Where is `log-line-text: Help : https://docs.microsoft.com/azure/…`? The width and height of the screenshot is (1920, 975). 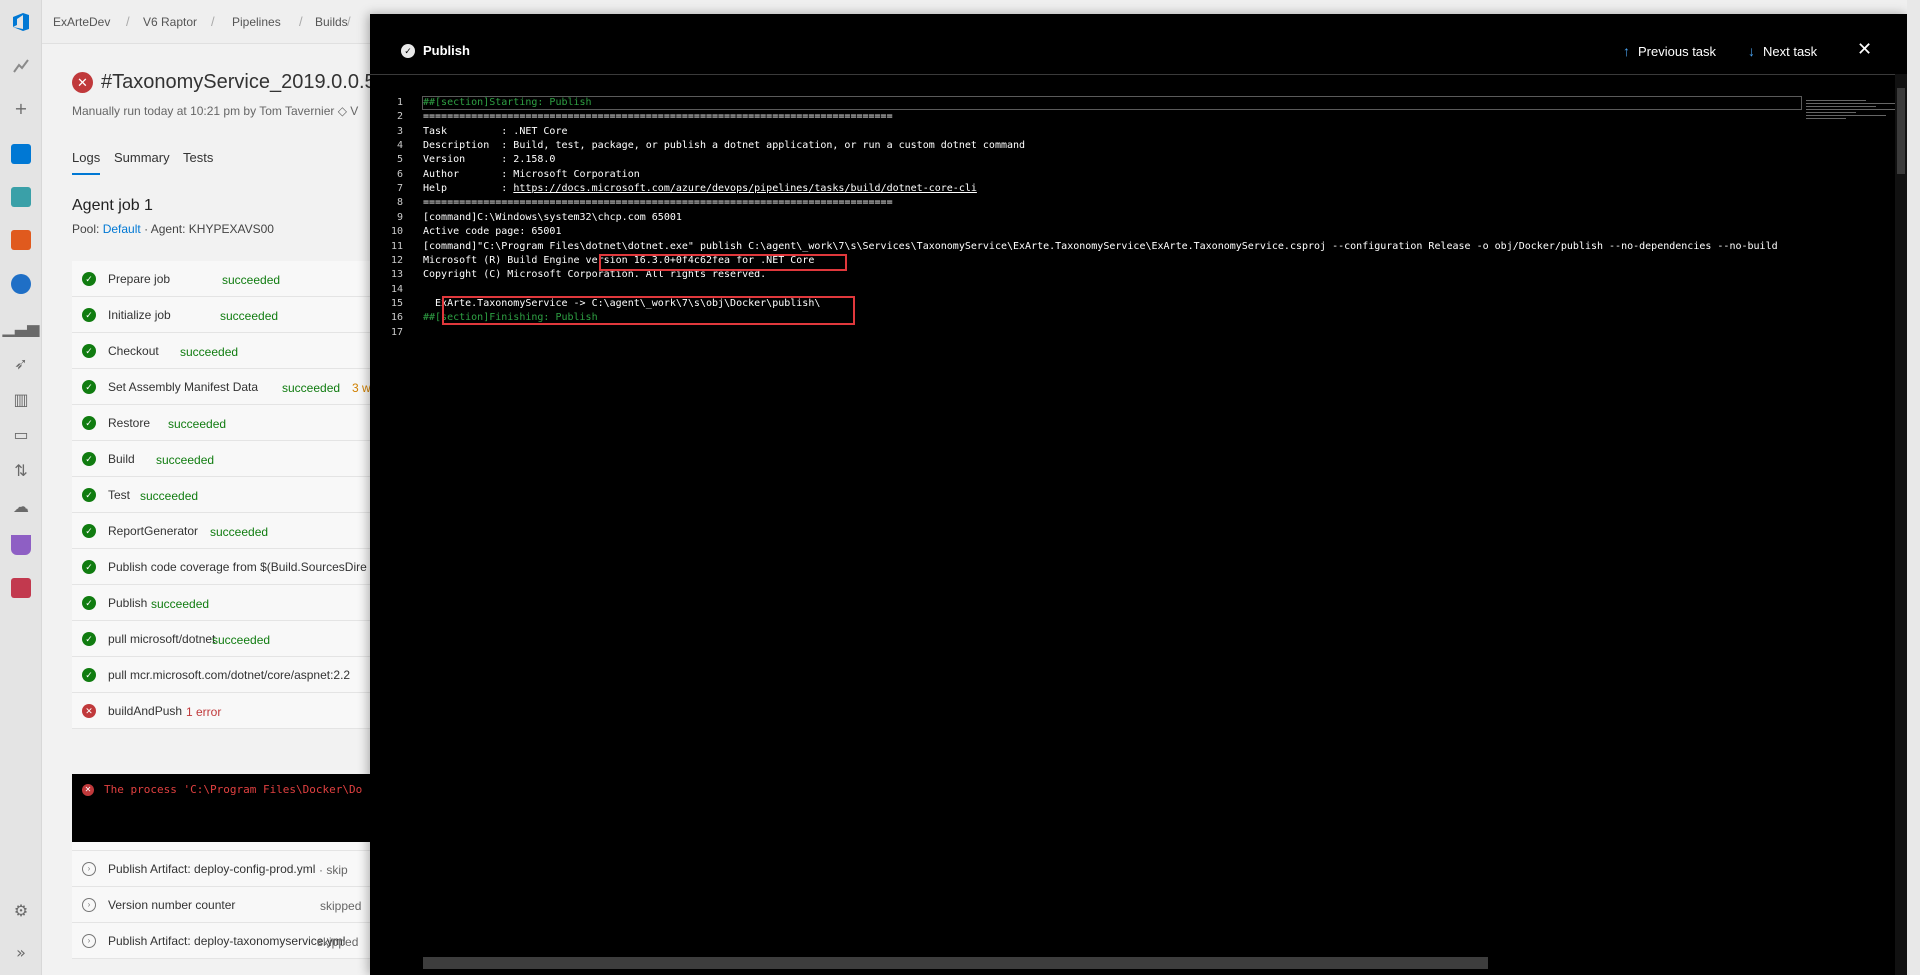 log-line-text: Help : https://docs.microsoft.com/azure/… is located at coordinates (700, 189).